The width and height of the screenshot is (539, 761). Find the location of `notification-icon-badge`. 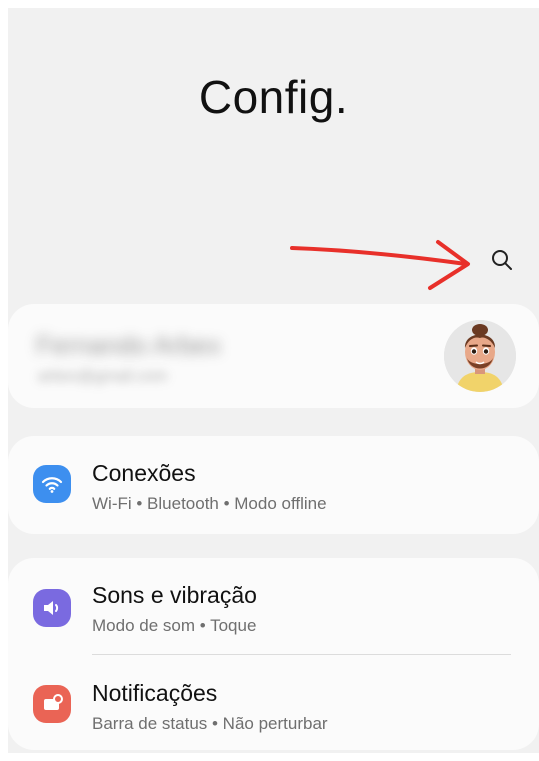

notification-icon-badge is located at coordinates (52, 704).